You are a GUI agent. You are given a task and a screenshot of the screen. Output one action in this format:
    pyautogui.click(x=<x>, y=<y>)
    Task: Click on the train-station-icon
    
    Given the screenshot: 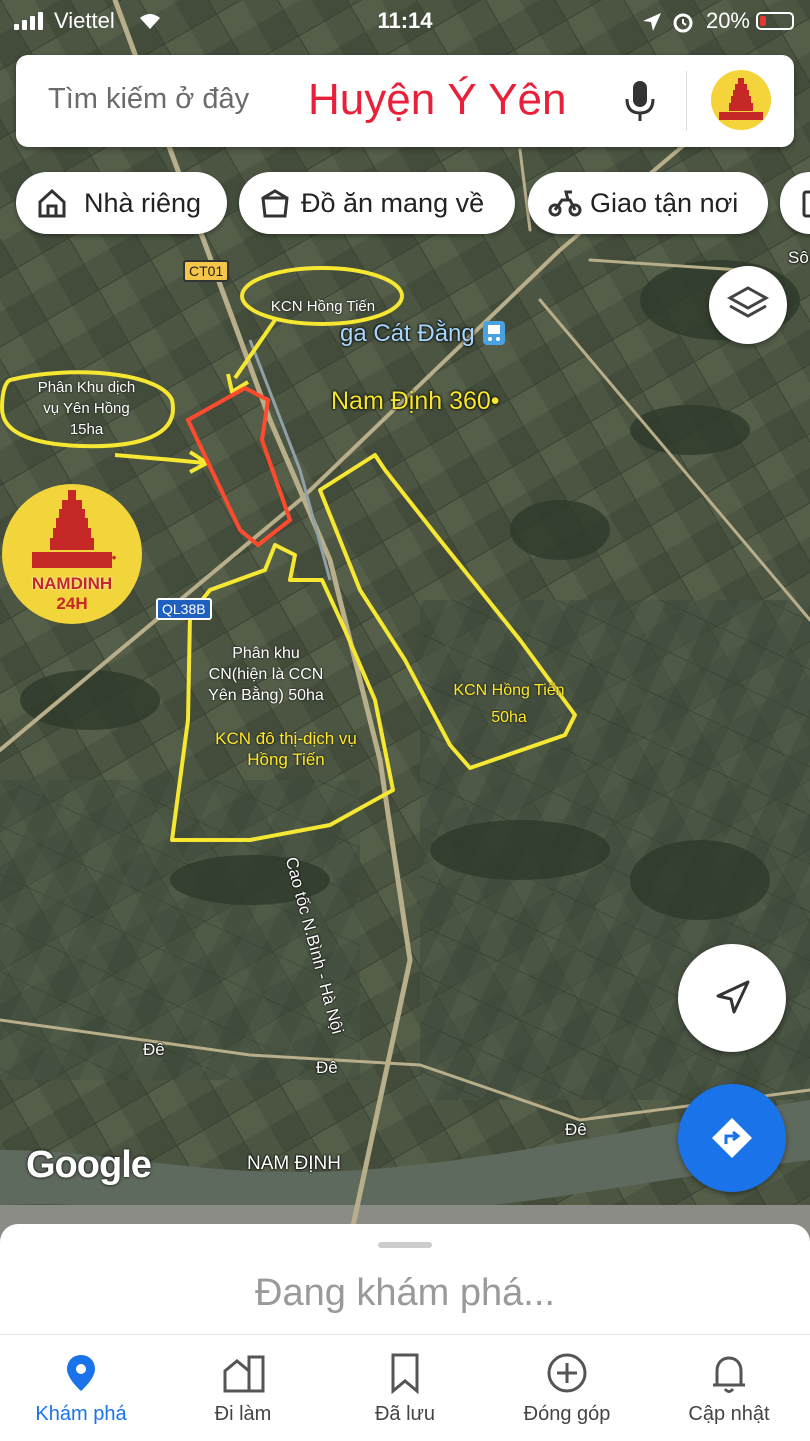 What is the action you would take?
    pyautogui.click(x=494, y=333)
    